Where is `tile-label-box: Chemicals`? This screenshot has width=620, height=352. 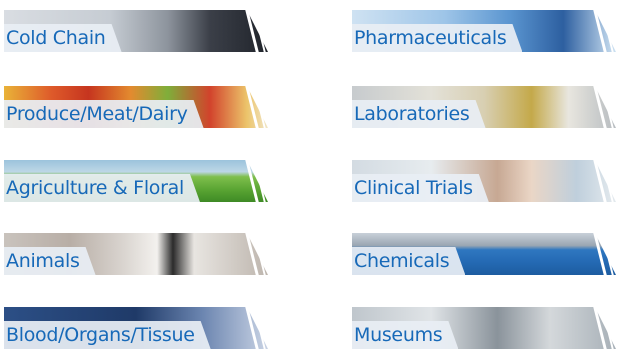 tile-label-box: Chemicals is located at coordinates (408, 261).